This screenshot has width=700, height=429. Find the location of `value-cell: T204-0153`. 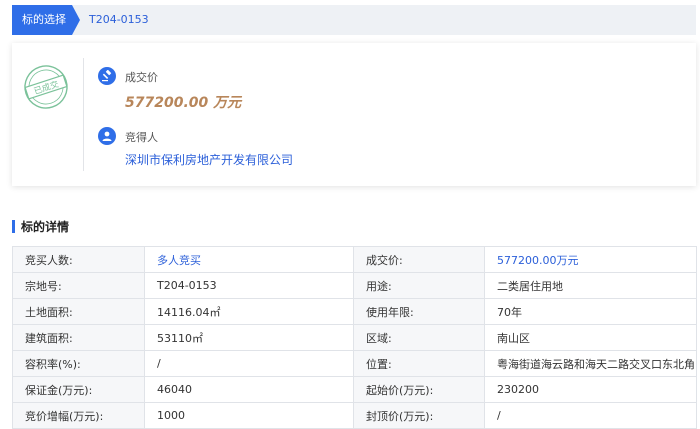

value-cell: T204-0153 is located at coordinates (249, 285).